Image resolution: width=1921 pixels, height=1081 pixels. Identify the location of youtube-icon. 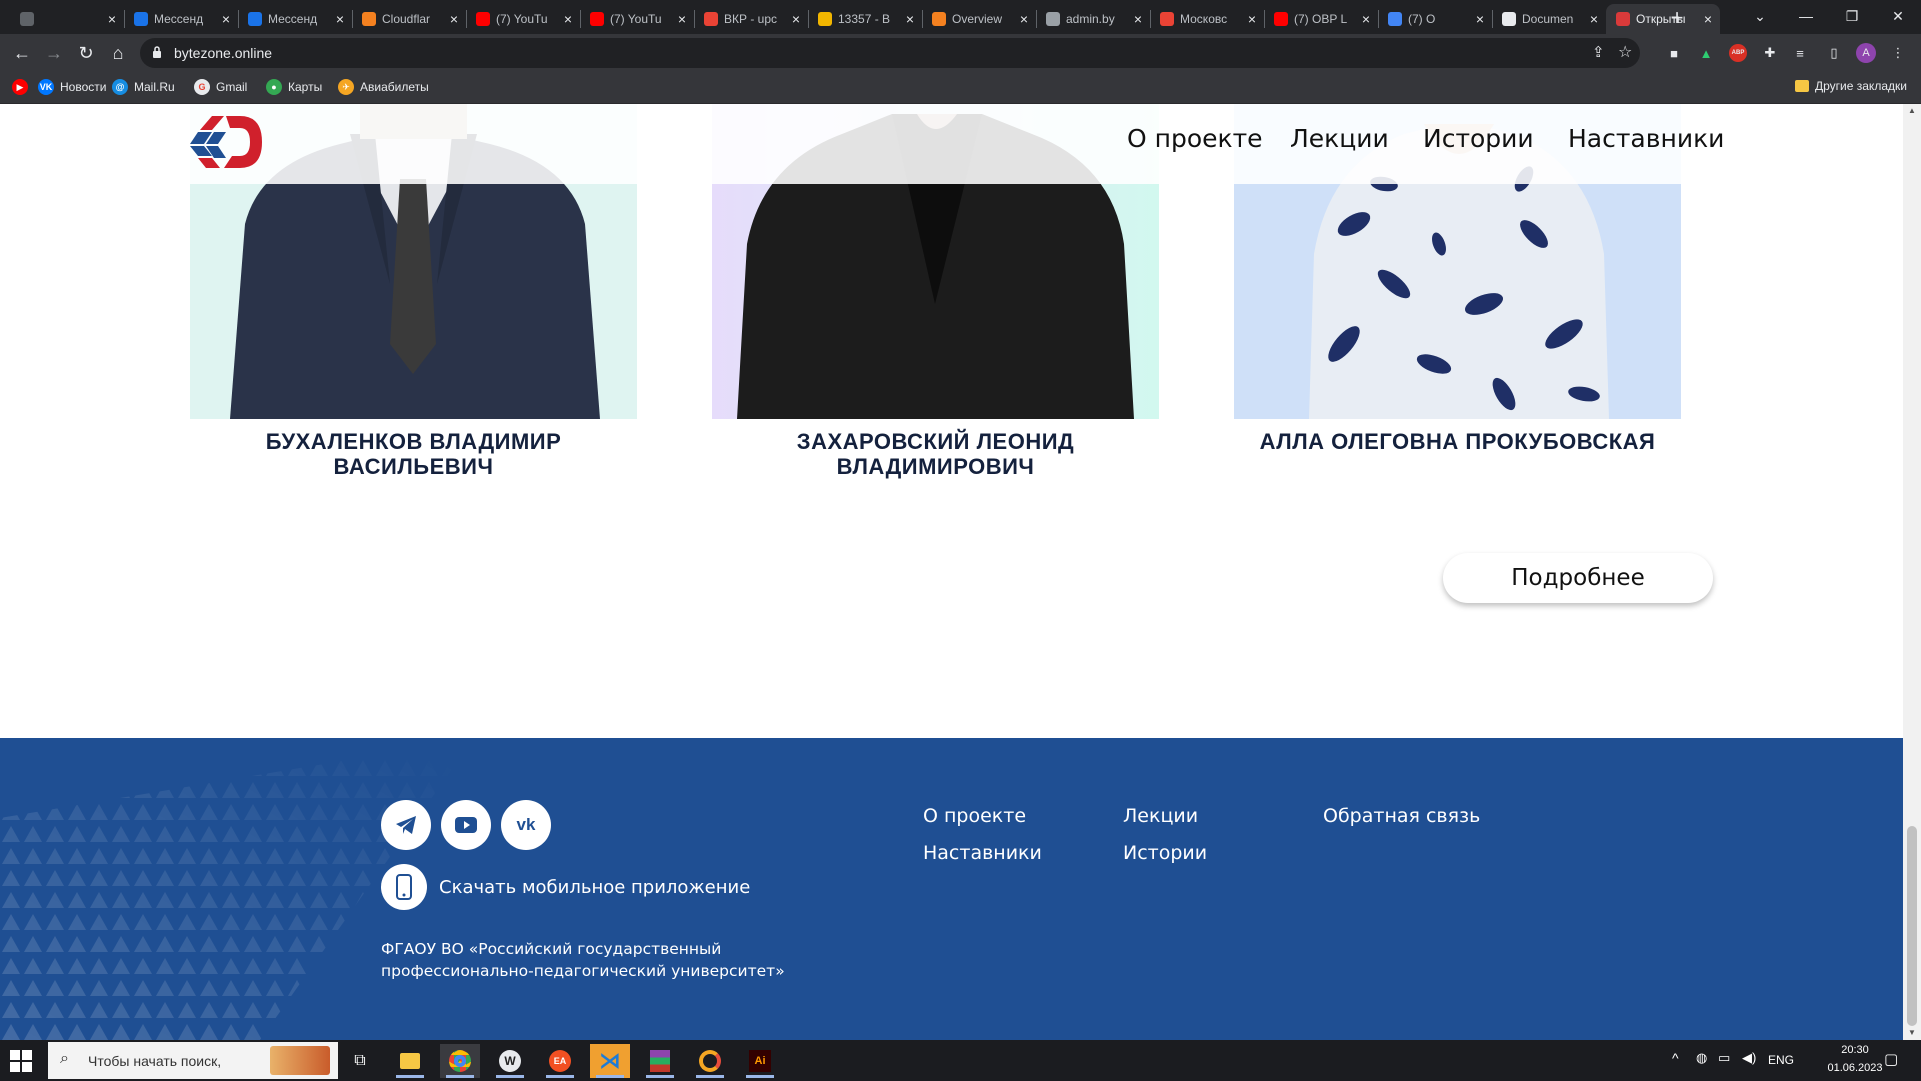
(466, 825).